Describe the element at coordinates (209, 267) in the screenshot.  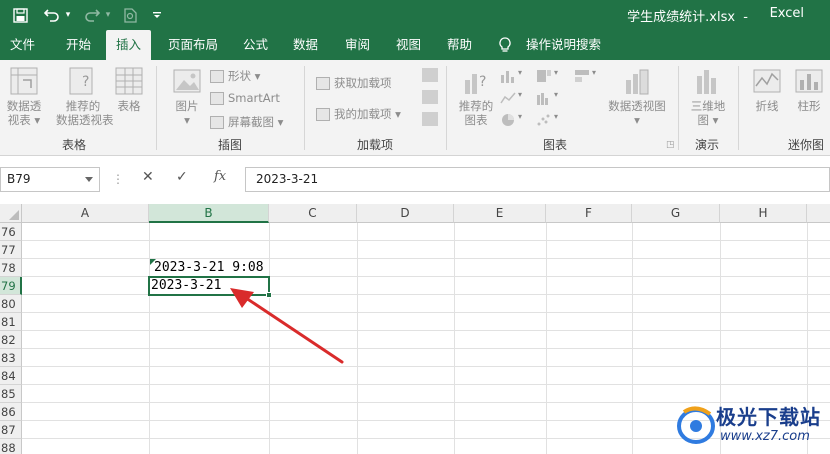
I see `cell-b78: 2023-3-21 9:08` at that location.